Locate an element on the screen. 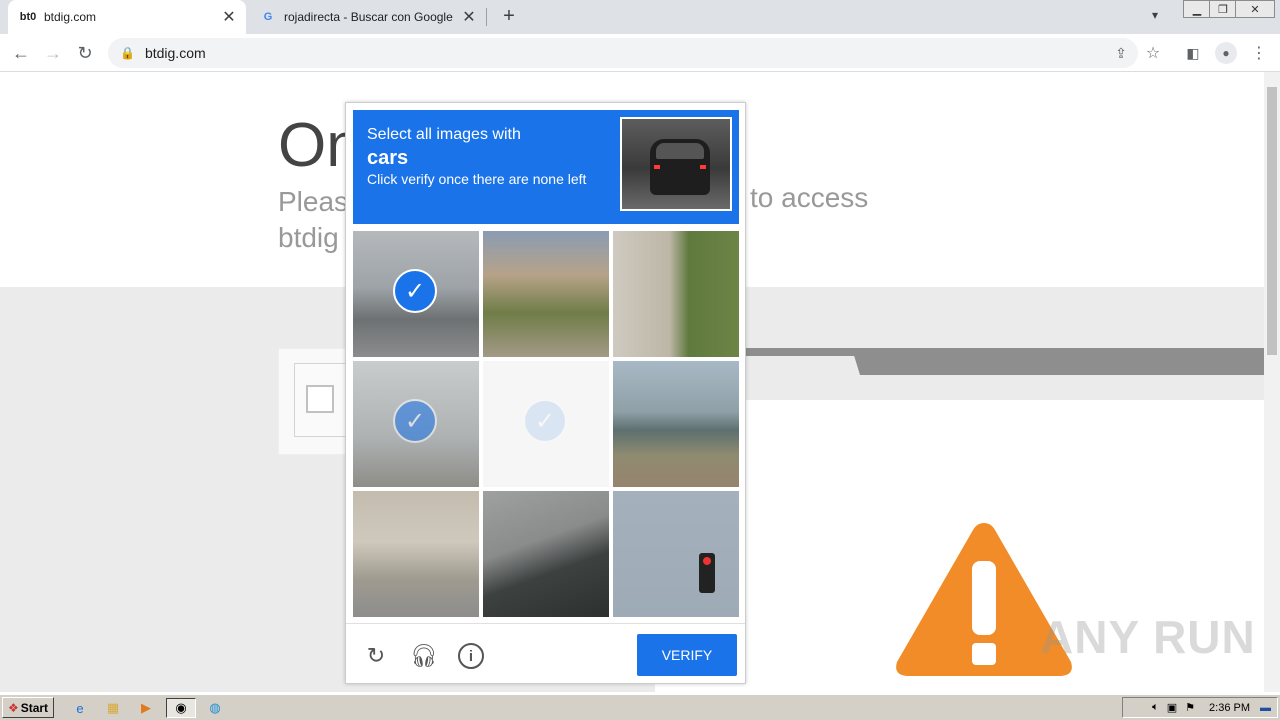 Image resolution: width=1280 pixels, height=720 pixels. captcha-hint: Click verify once there are none left is located at coordinates (477, 179).